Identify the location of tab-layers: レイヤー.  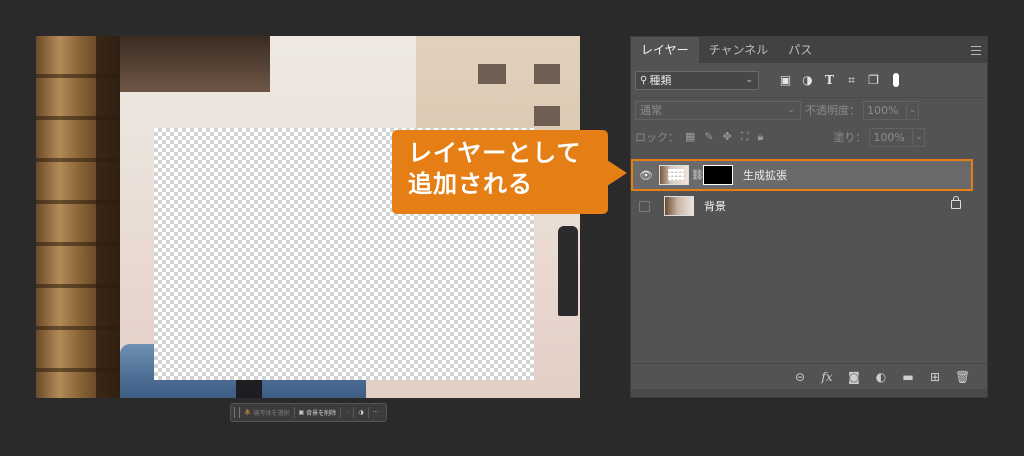
(665, 50).